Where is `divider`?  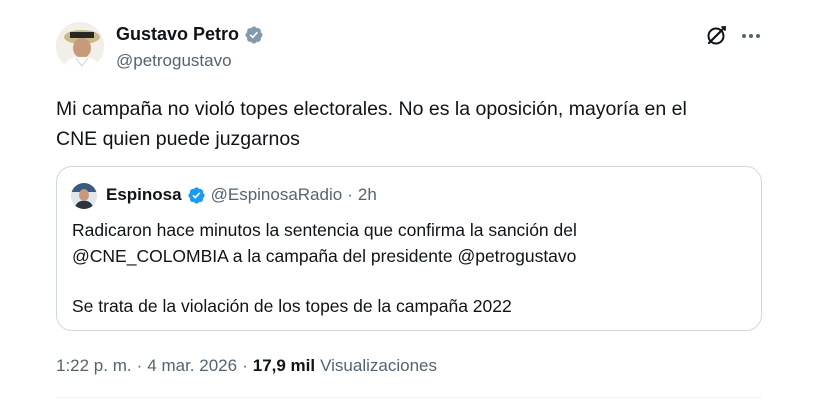 divider is located at coordinates (409, 397).